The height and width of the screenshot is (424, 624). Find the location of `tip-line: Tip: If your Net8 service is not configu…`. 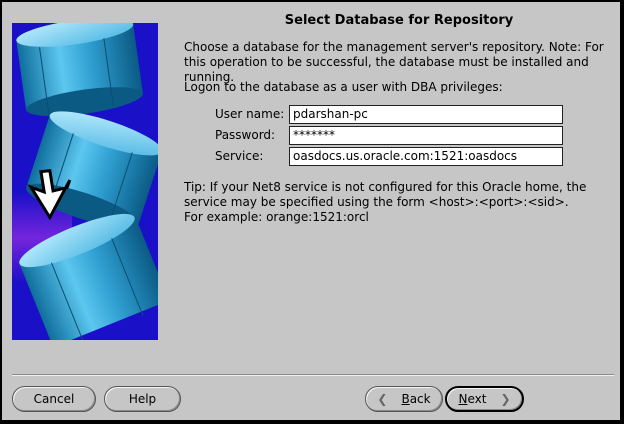

tip-line: Tip: If your Net8 service is not configu… is located at coordinates (385, 194).